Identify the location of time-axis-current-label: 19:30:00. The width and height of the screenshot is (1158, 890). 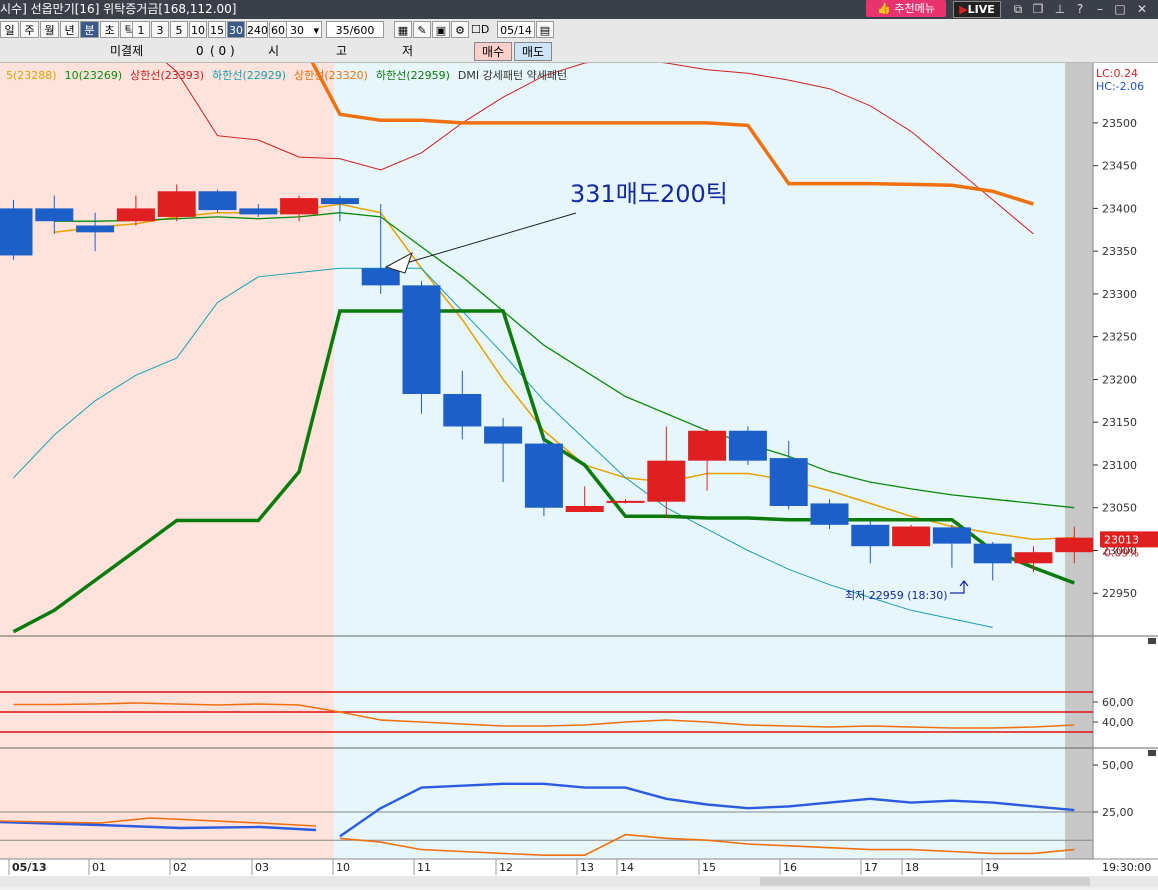
(1126, 867).